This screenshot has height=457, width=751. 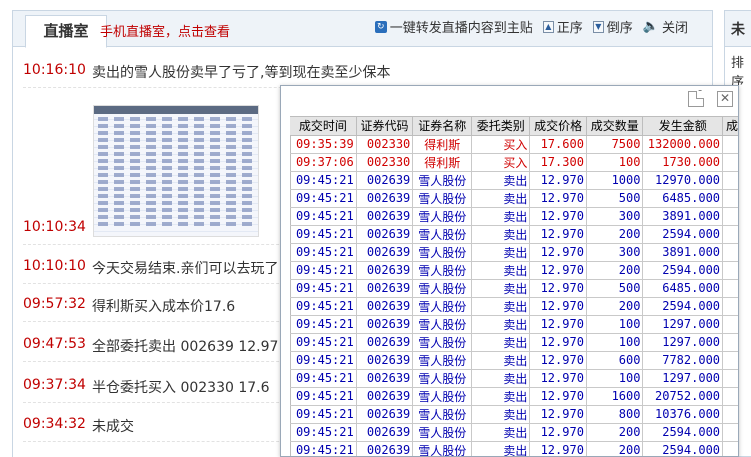 I want to click on table-row: 09:37:06 002330 得利斯 买入 17.300 100 1730.000, so click(x=514, y=162).